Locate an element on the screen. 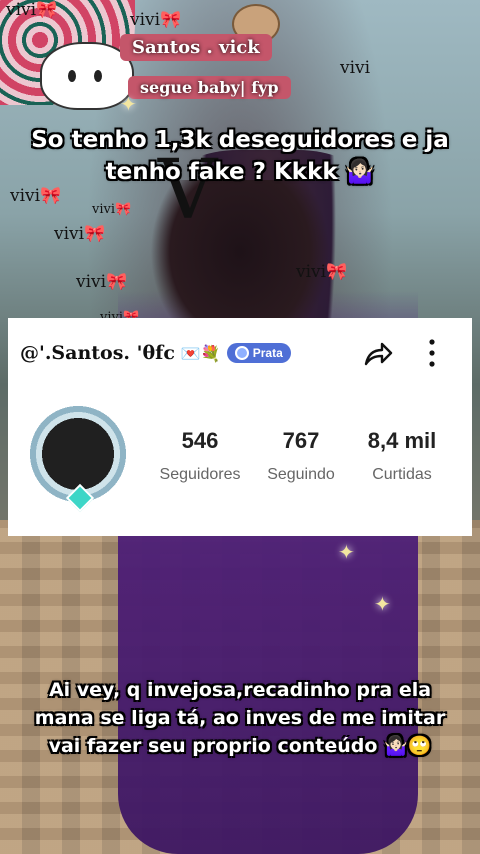 This screenshot has width=480, height=854. name-tag-sticker: Santos . vick is located at coordinates (196, 47).